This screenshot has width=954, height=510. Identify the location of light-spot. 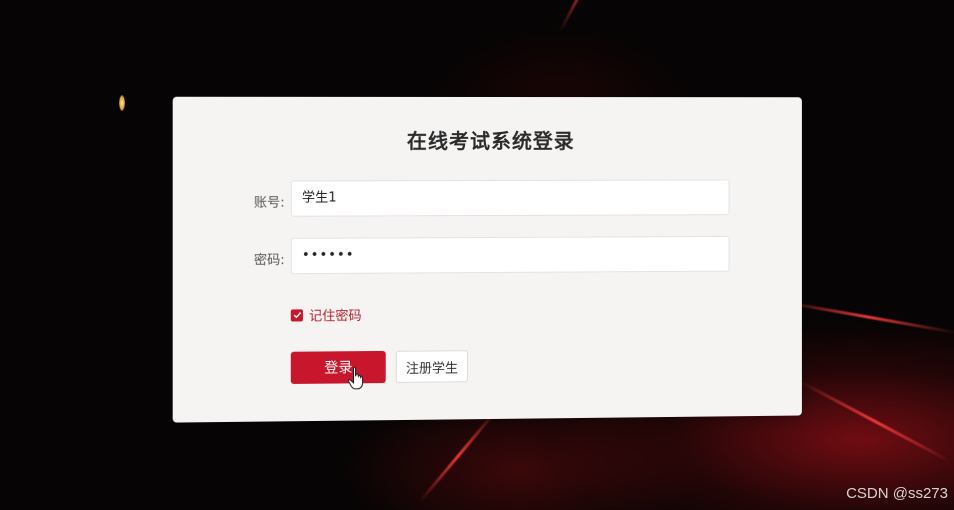
(122, 103).